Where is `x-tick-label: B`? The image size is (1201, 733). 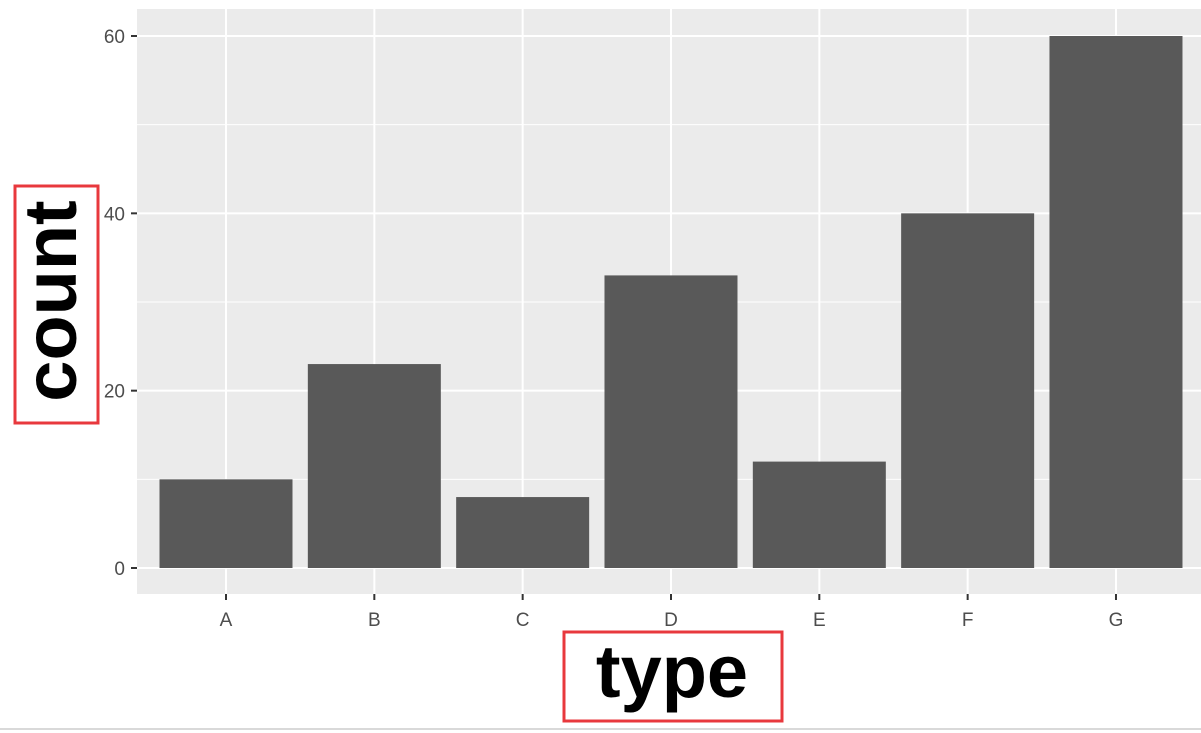
x-tick-label: B is located at coordinates (374, 620).